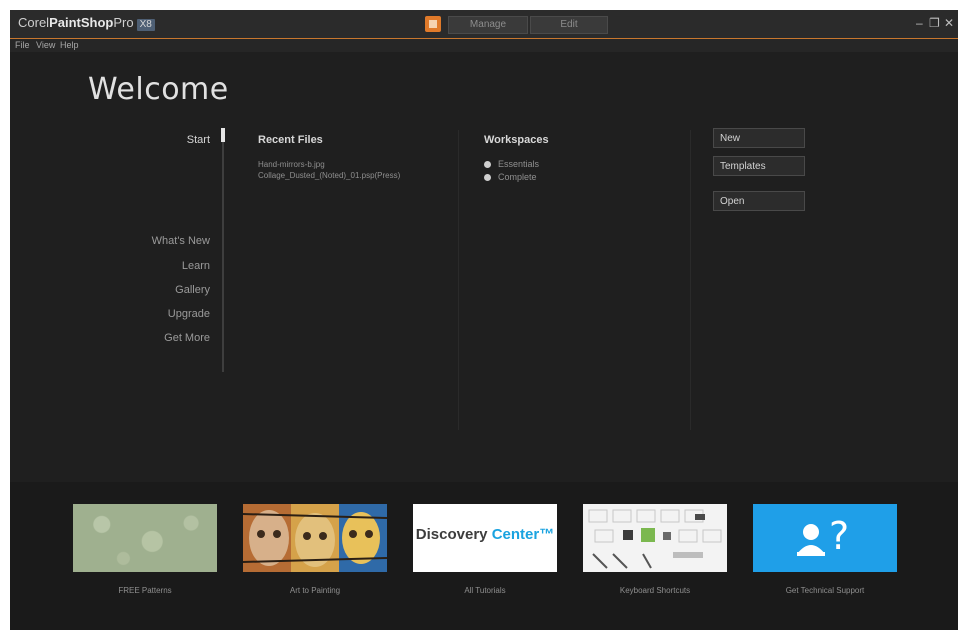 The width and height of the screenshot is (961, 630). I want to click on discovery-center-logo: Discovery Center™, so click(485, 534).